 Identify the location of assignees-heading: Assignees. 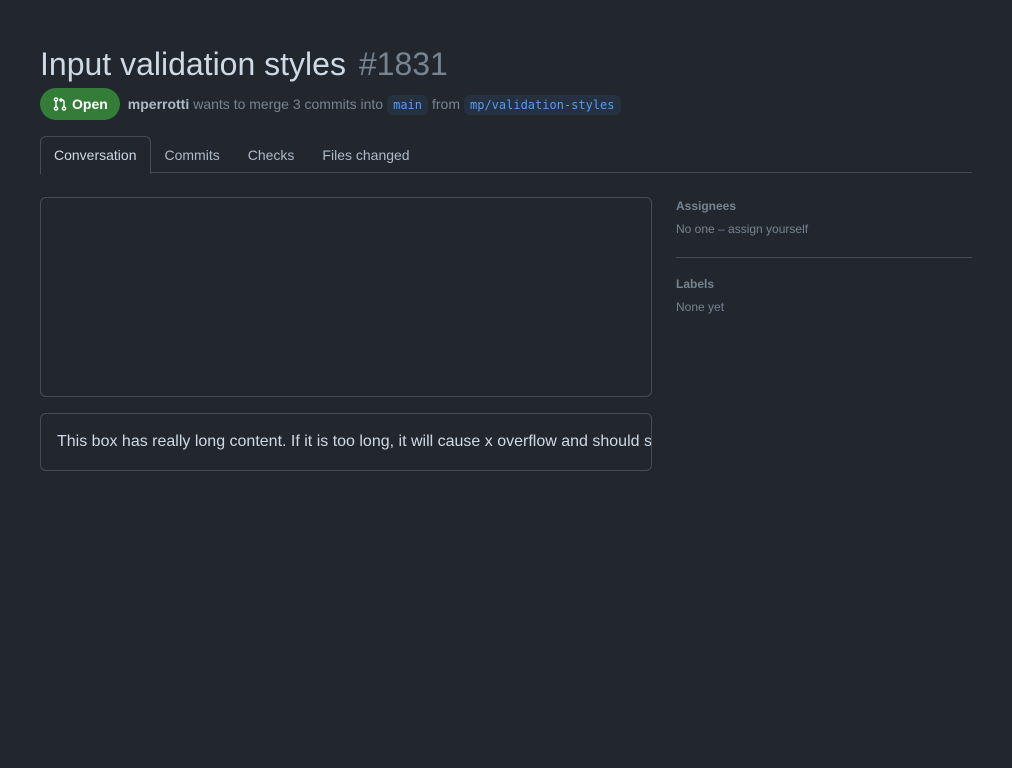
(824, 206).